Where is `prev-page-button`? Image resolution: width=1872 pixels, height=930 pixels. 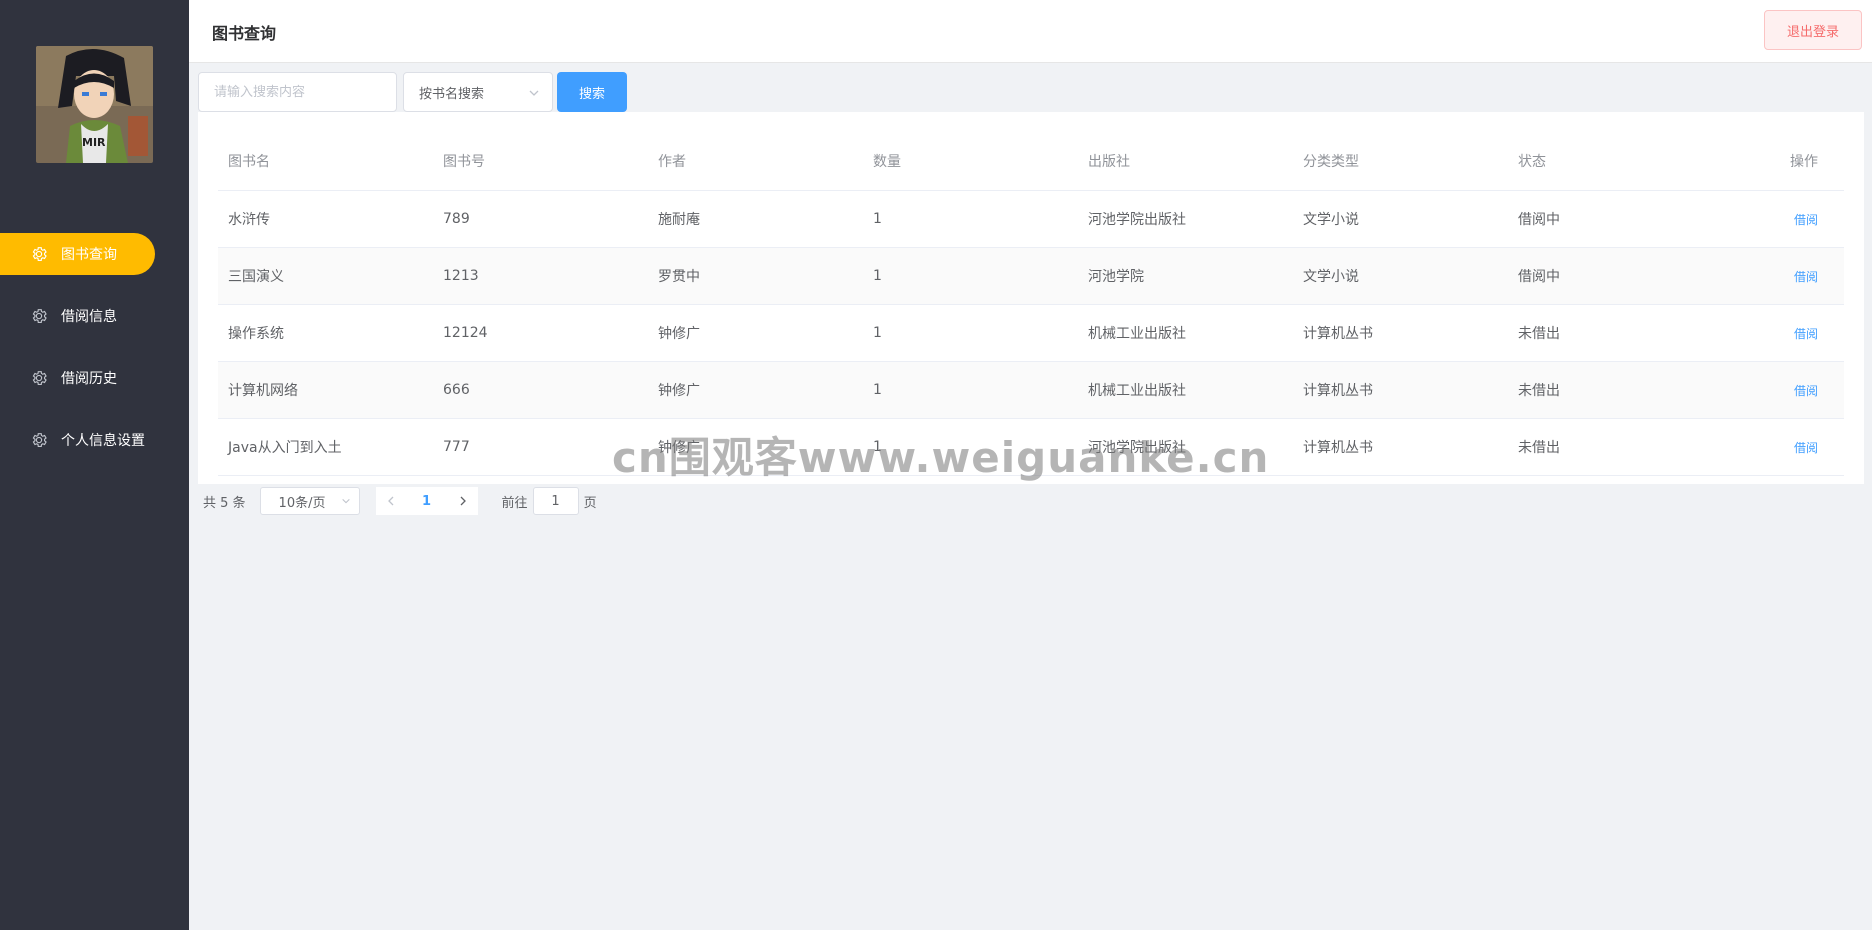
prev-page-button is located at coordinates (390, 501).